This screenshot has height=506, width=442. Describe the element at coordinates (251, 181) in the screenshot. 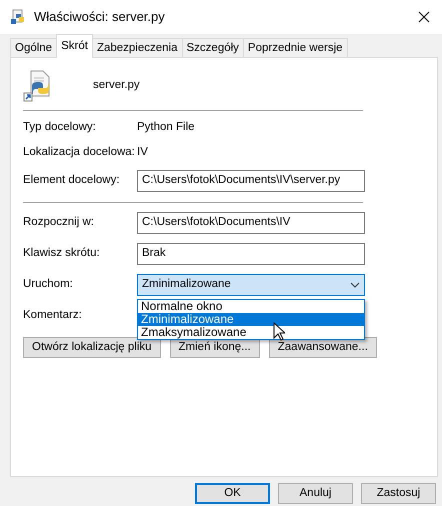

I see `input-field: C:\Users\fotok\Documents\IV\server.py` at that location.